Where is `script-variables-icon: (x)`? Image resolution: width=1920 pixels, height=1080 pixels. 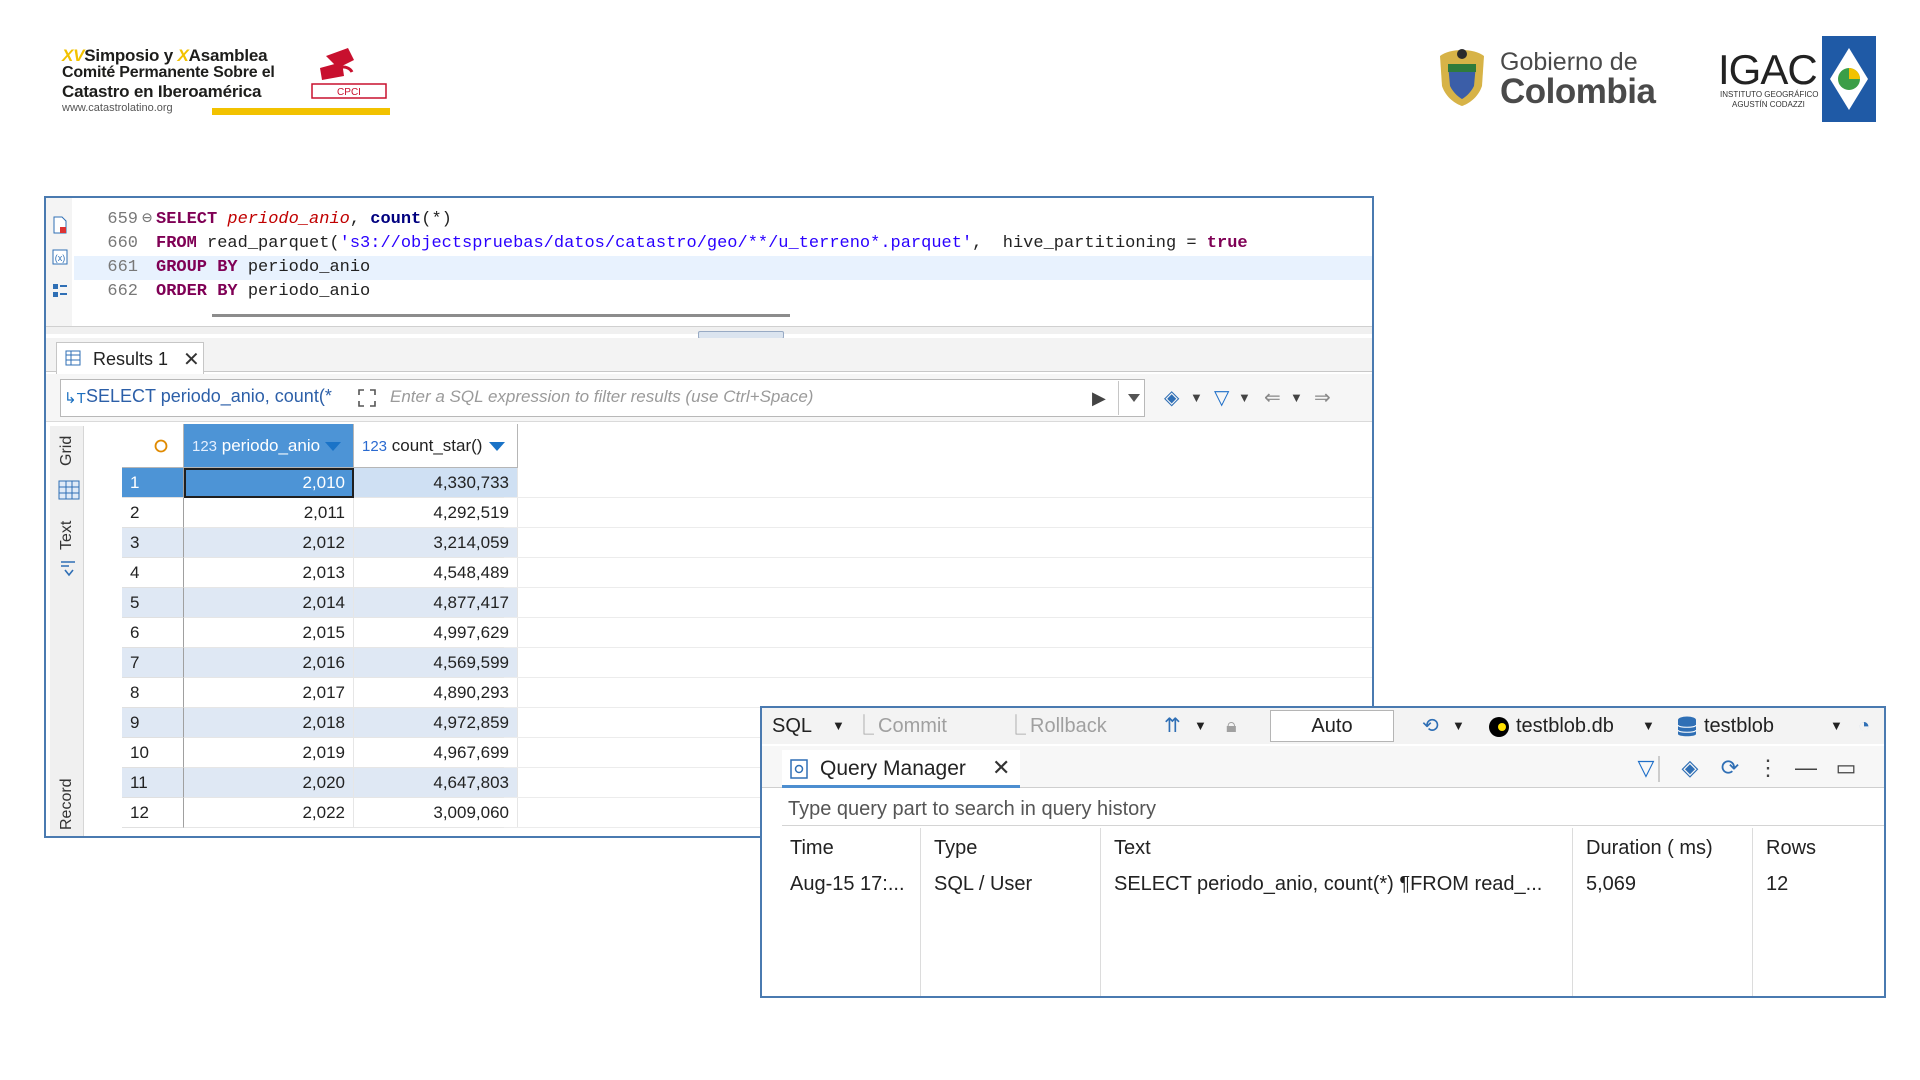 script-variables-icon: (x) is located at coordinates (60, 257).